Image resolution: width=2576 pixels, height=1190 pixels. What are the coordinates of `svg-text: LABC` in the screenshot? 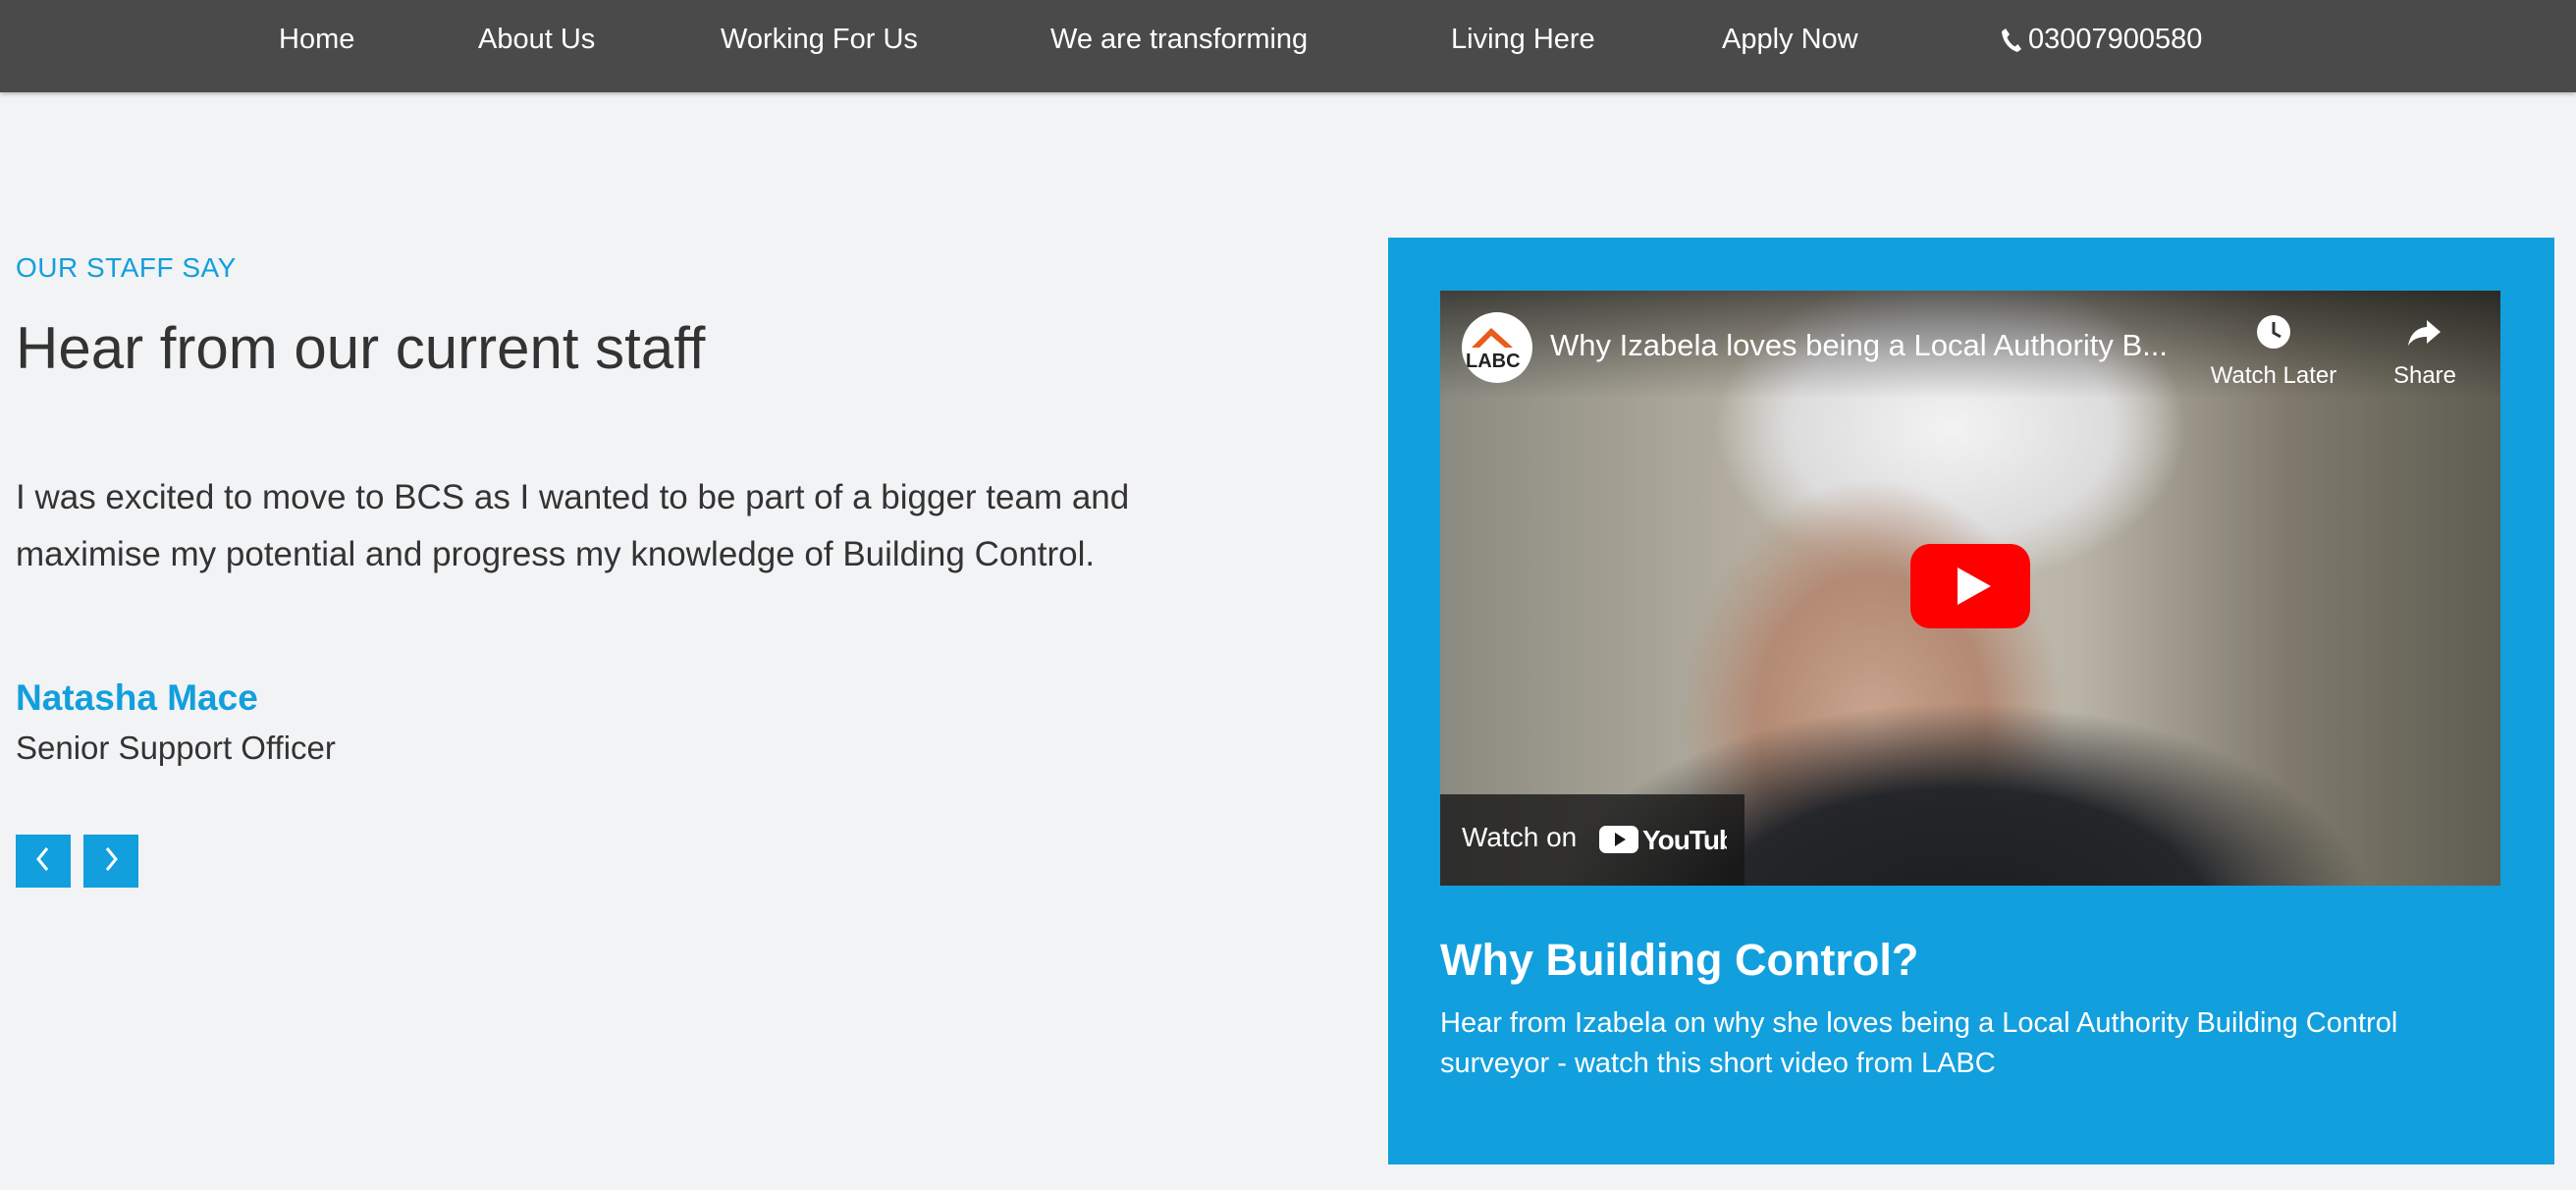 It's located at (1493, 361).